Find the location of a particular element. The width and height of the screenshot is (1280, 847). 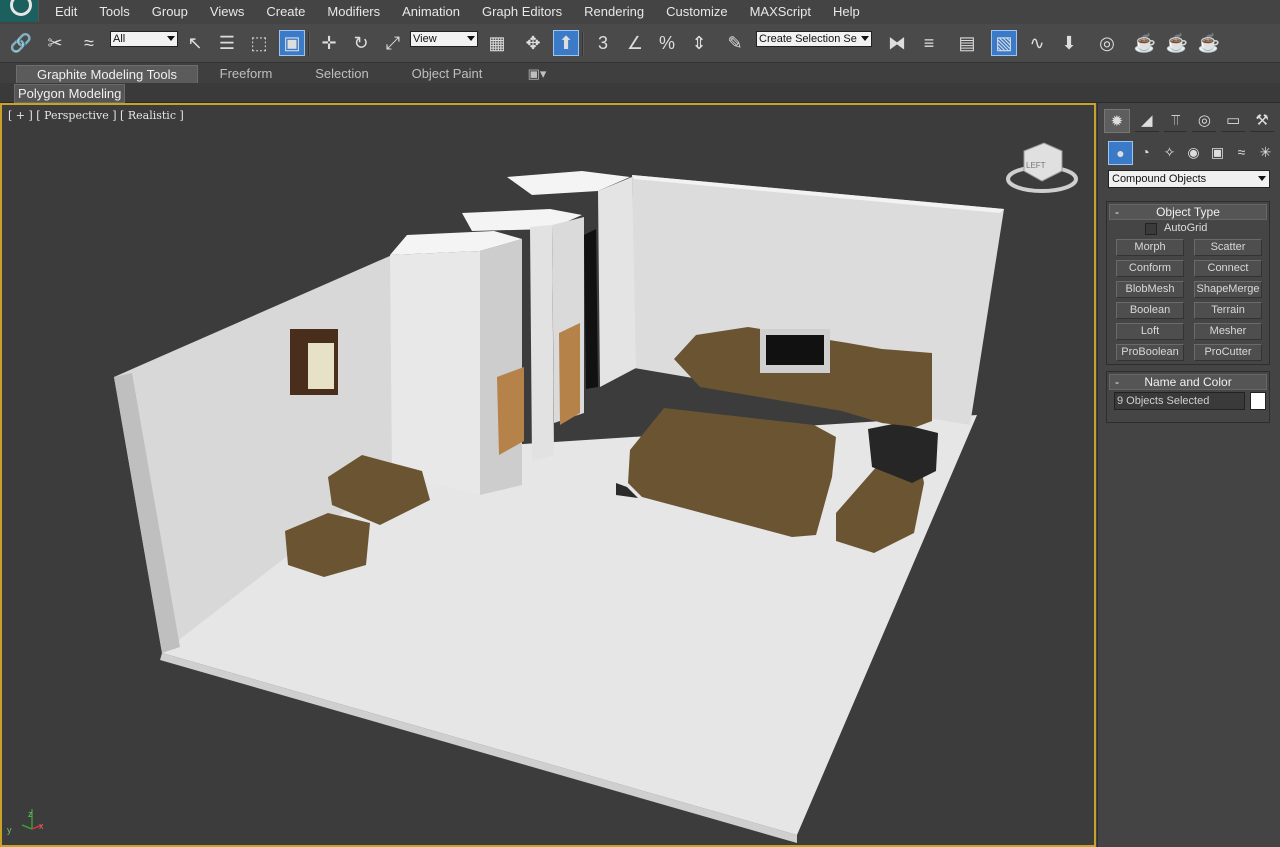

select-object-icon: ↖ is located at coordinates (195, 43).